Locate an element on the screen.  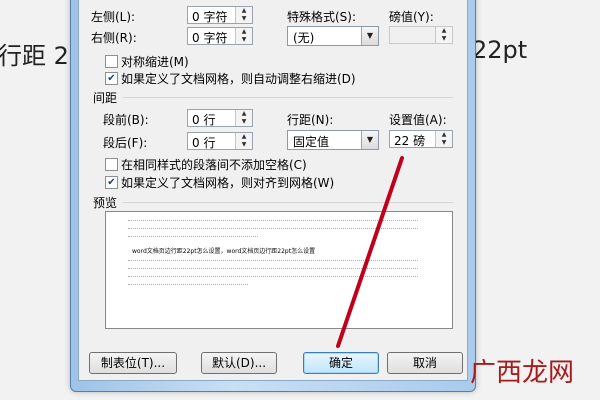
annotation-arrow-line is located at coordinates (370, 252).